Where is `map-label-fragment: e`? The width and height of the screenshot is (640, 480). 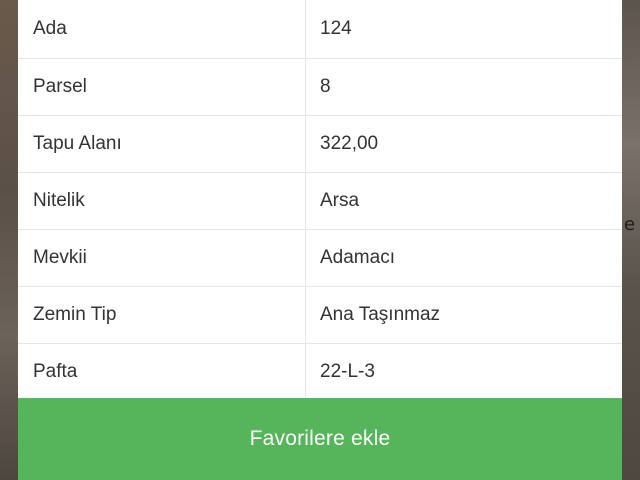
map-label-fragment: e is located at coordinates (630, 224).